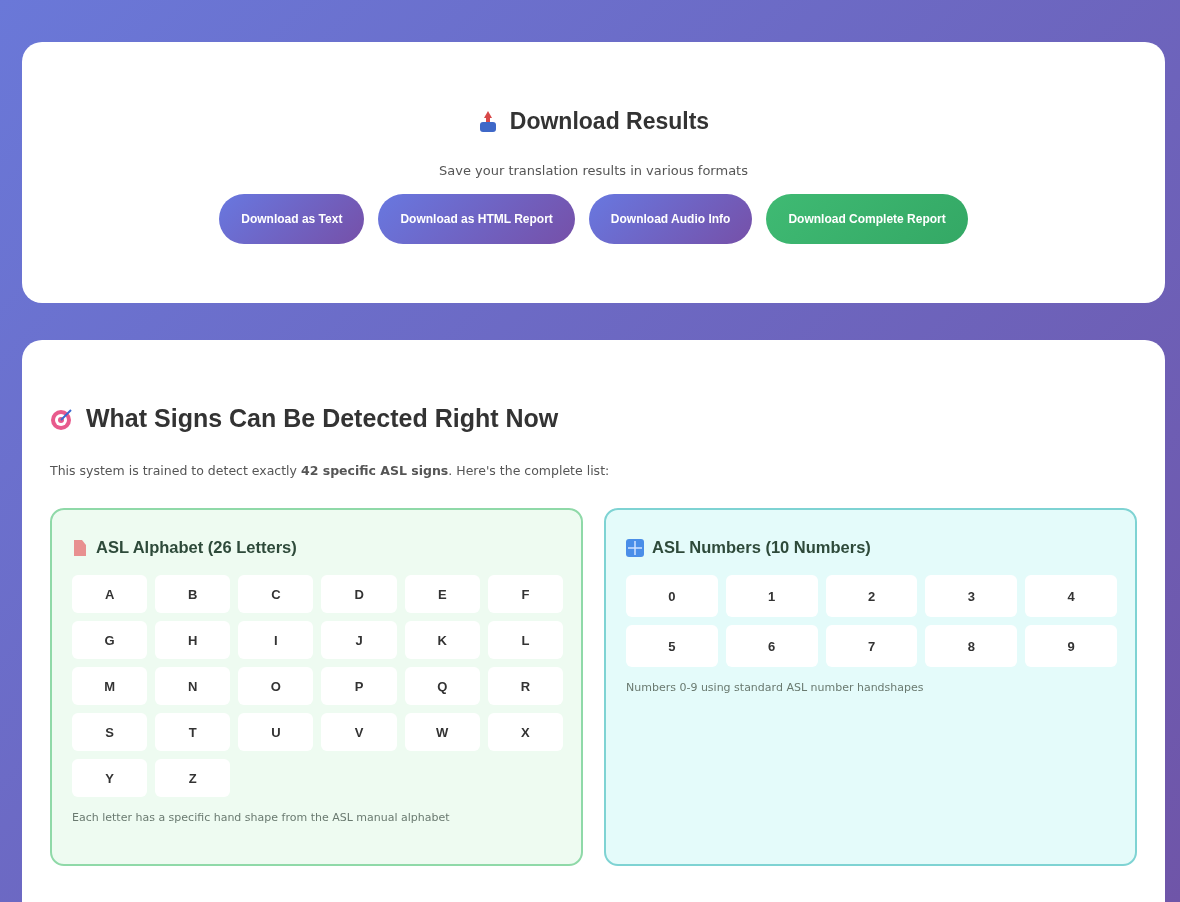  Describe the element at coordinates (867, 219) in the screenshot. I see `download-button: Download Complete Report` at that location.